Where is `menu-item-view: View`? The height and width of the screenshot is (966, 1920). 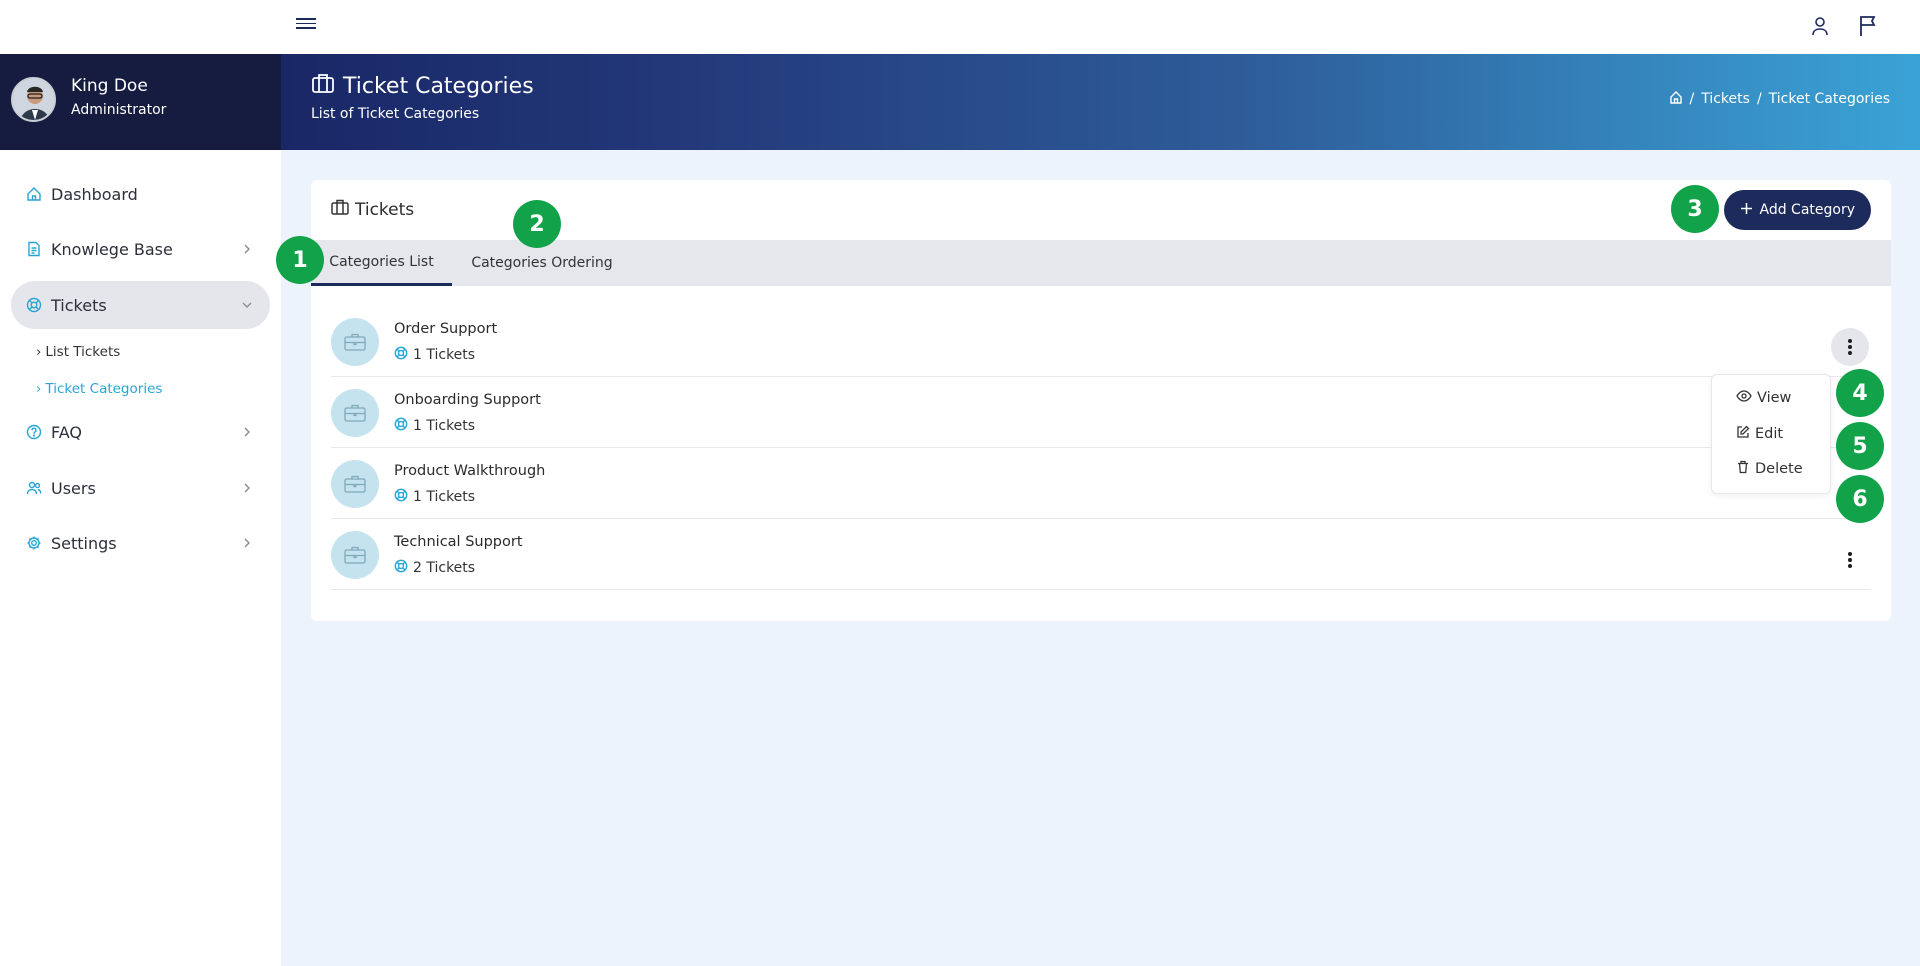 menu-item-view: View is located at coordinates (1763, 398).